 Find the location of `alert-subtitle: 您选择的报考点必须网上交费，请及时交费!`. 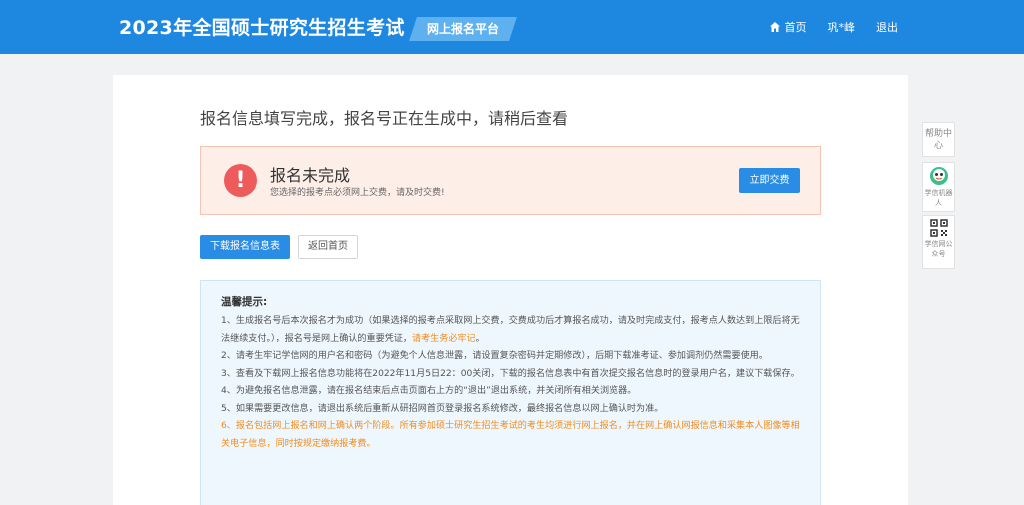

alert-subtitle: 您选择的报考点必须网上交费，请及时交费! is located at coordinates (357, 193).